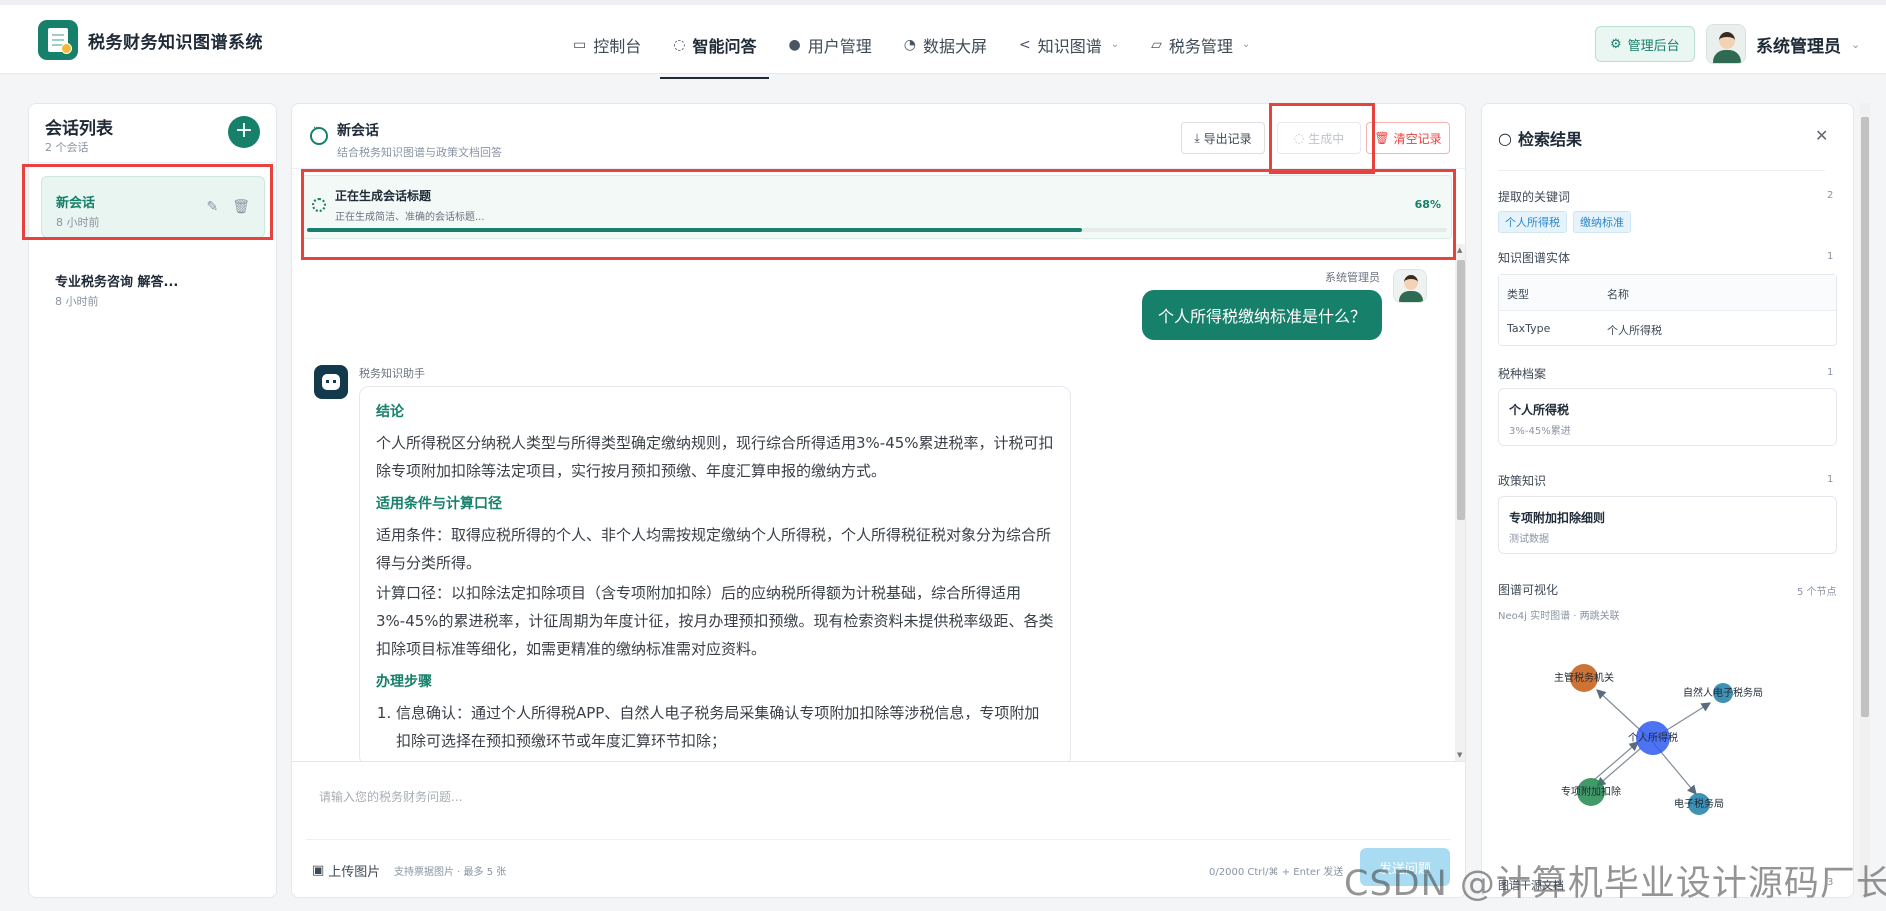  What do you see at coordinates (1197, 137) in the screenshot?
I see `download-icon: ⤓` at bounding box center [1197, 137].